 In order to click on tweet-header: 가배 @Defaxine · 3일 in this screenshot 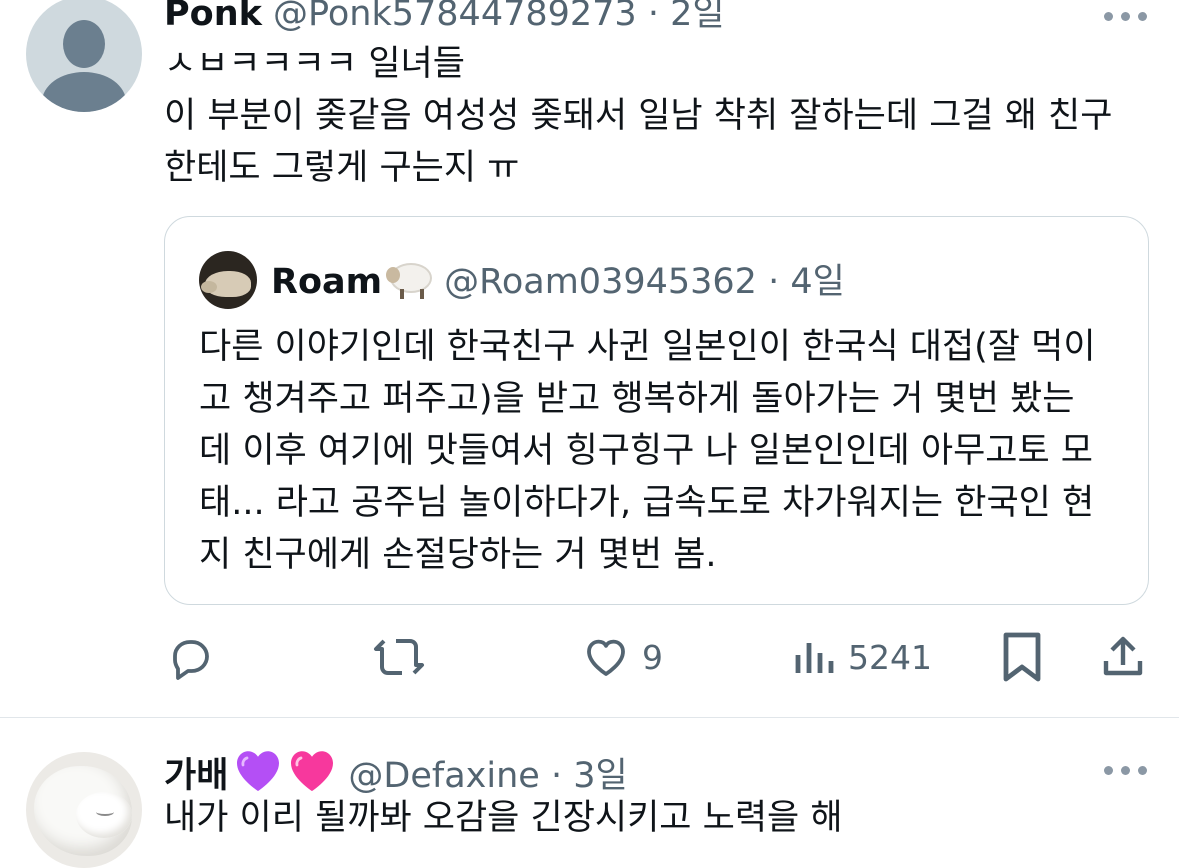, I will do `click(396, 772)`.